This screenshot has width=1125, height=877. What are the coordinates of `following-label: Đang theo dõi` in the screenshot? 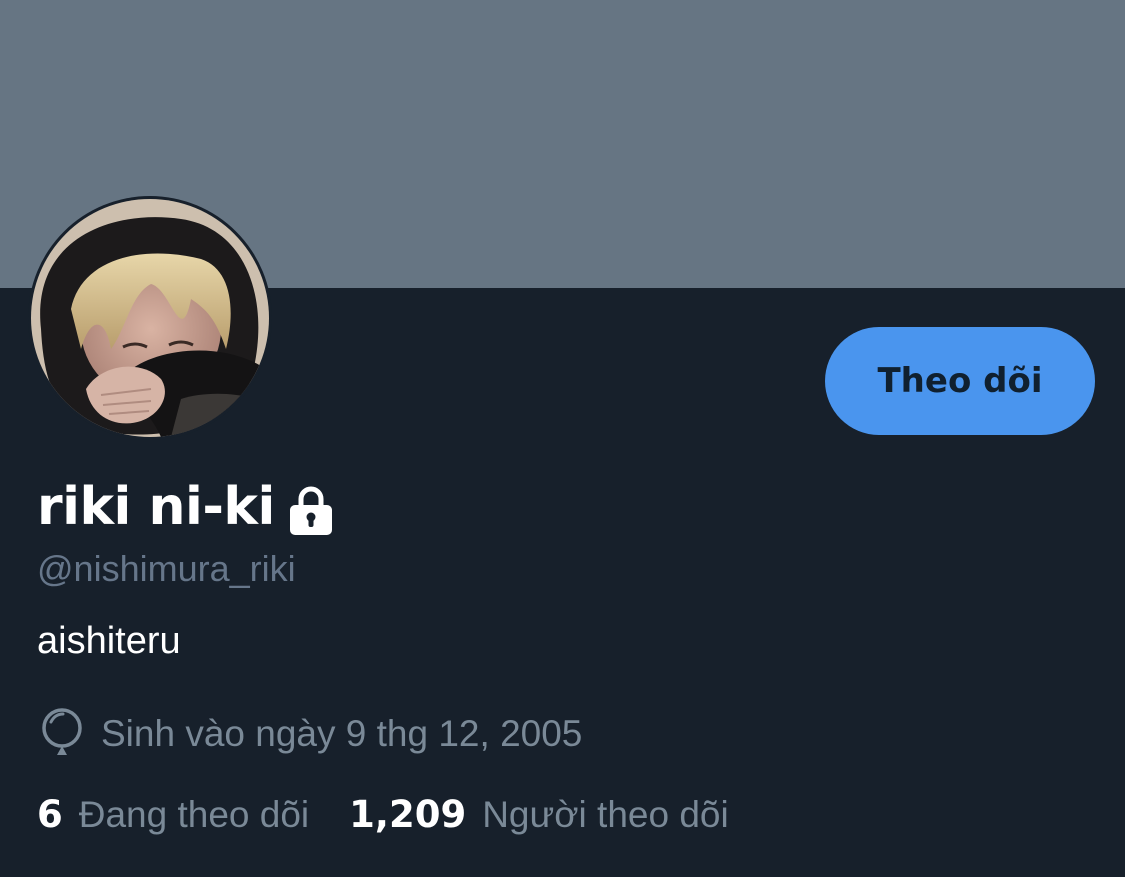 It's located at (194, 814).